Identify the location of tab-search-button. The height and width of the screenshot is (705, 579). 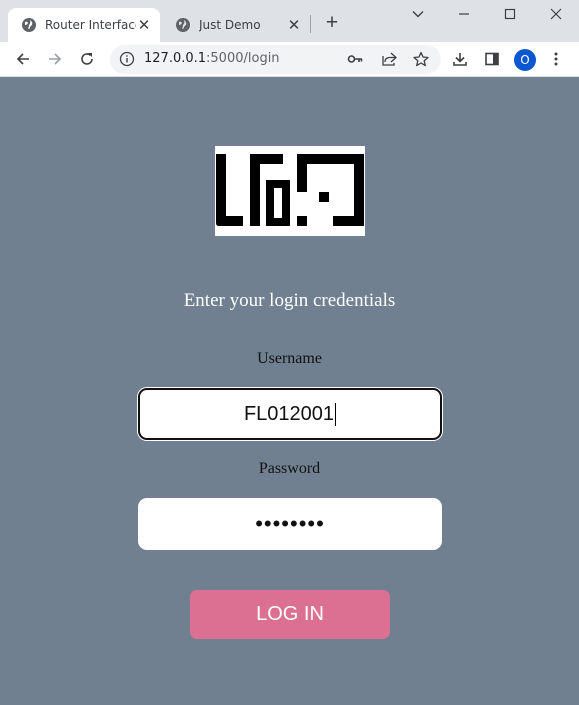
(418, 14).